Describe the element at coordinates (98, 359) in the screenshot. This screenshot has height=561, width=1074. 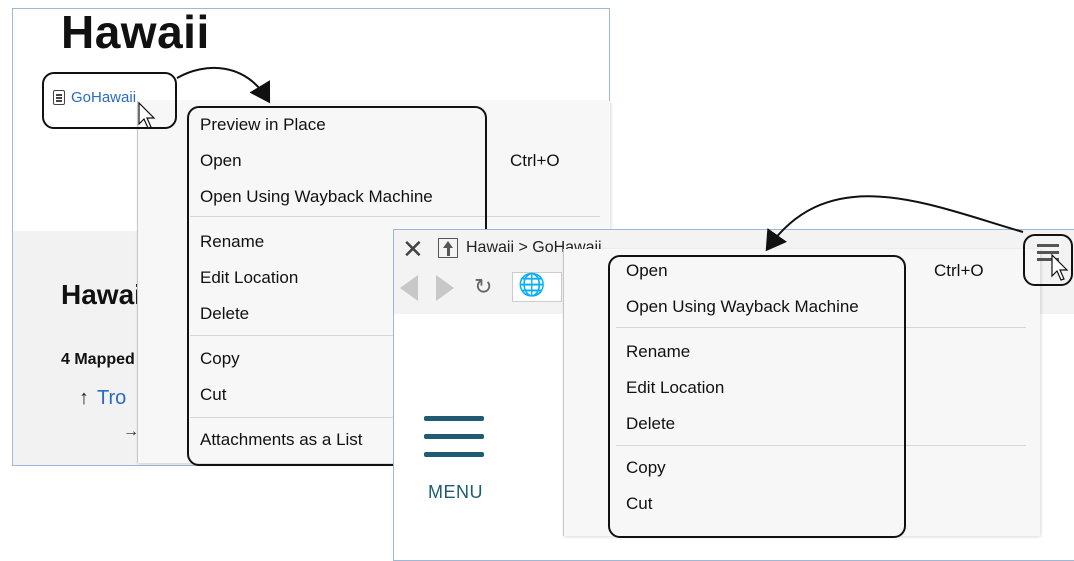
I see `section-subtitle: 4 Mapped` at that location.